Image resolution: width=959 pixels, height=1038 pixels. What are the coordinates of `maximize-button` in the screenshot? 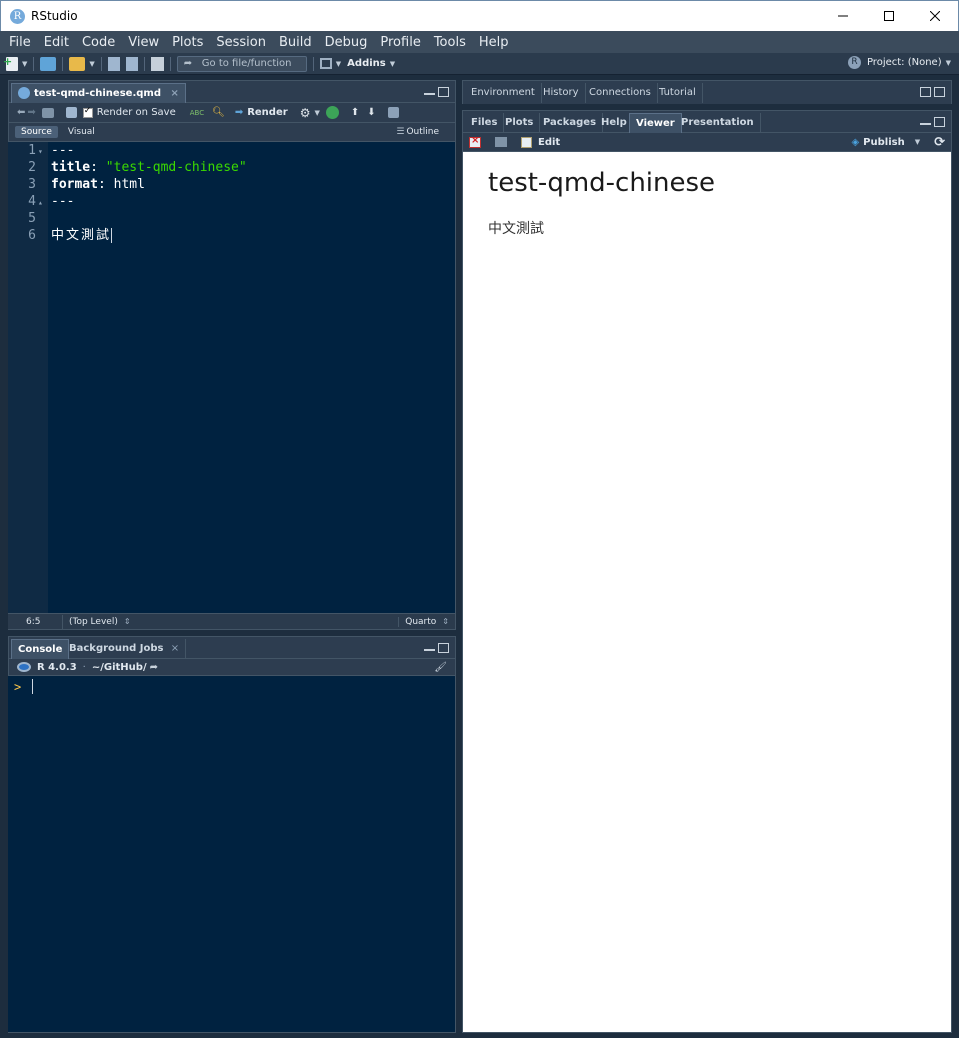 It's located at (889, 16).